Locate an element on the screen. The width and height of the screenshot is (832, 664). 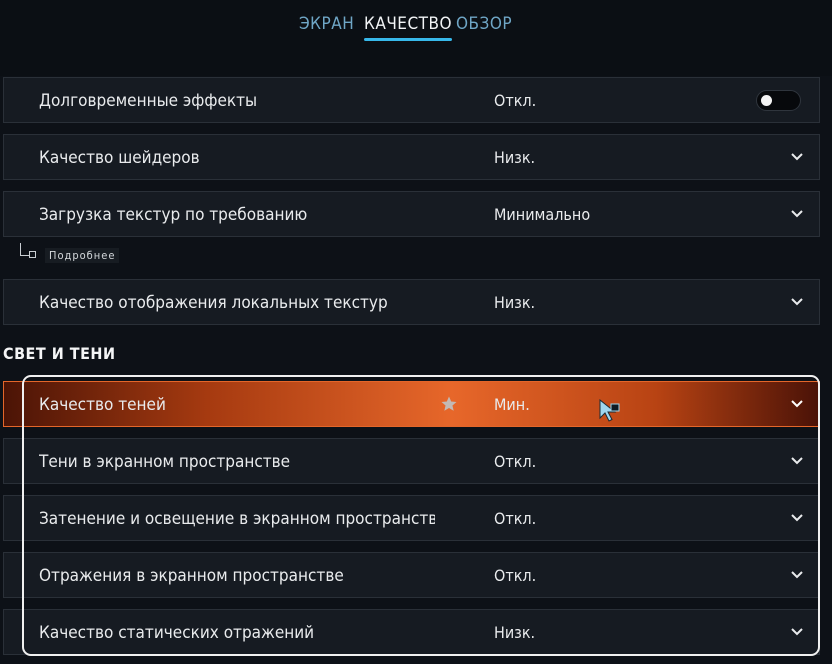
tab-overview: ОБЗОР is located at coordinates (484, 24).